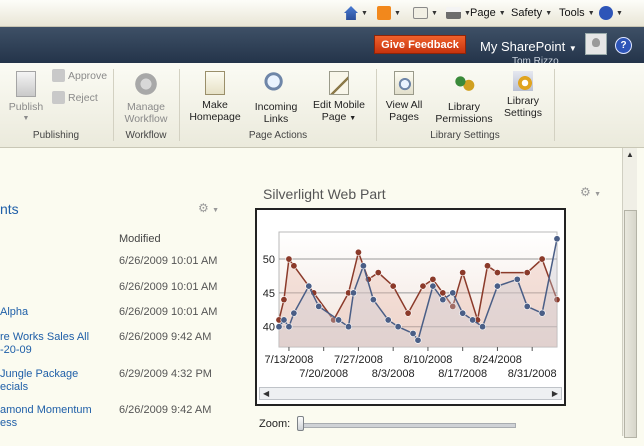 This screenshot has height=446, width=644. I want to click on help-menu: ▼, so click(611, 13).